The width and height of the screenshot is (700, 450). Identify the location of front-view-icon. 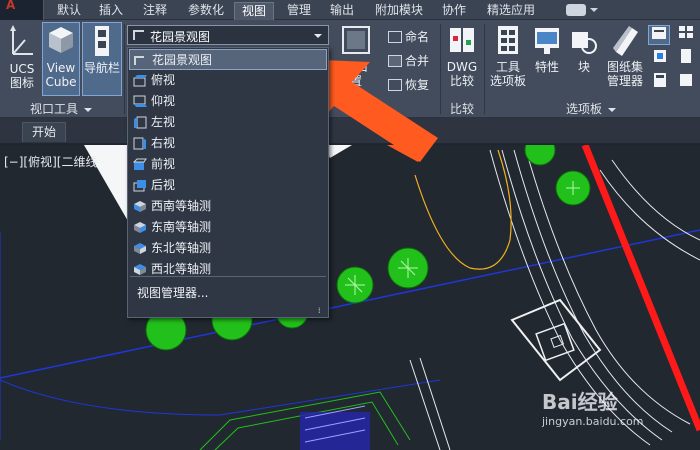
(140, 164).